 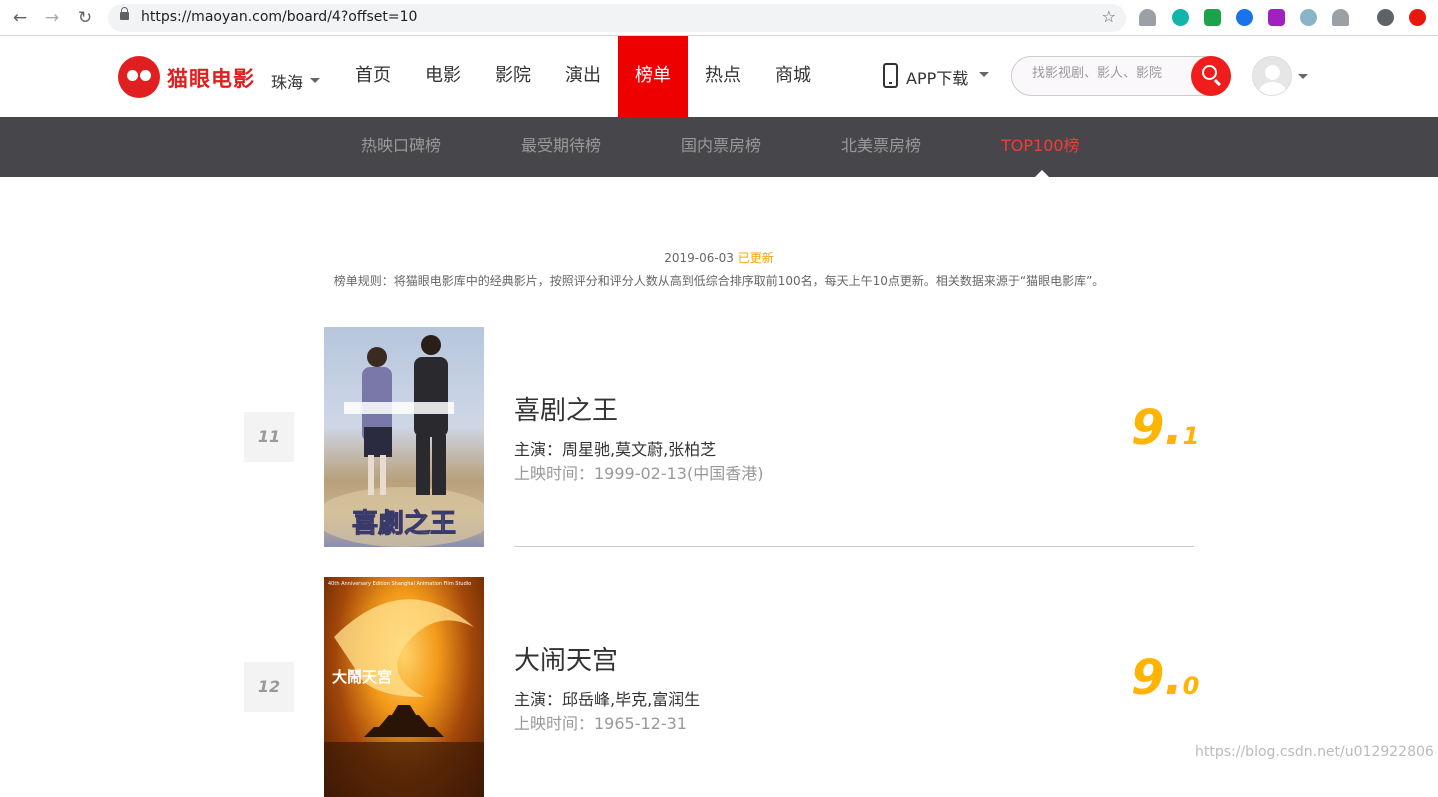 I want to click on tab-top100: TOP100榜, so click(x=1040, y=147).